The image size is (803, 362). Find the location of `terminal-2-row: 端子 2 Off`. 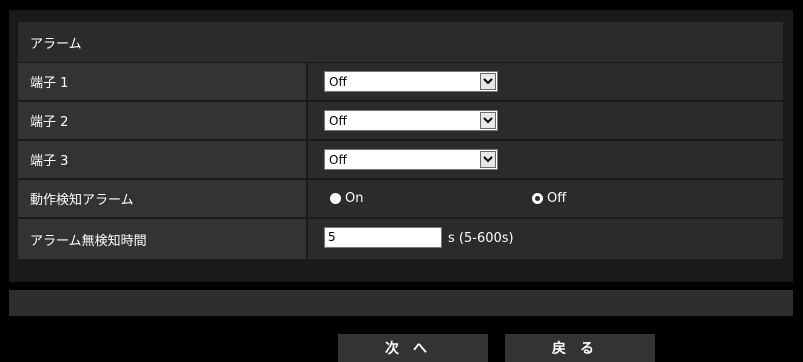

terminal-2-row: 端子 2 Off is located at coordinates (400, 120).